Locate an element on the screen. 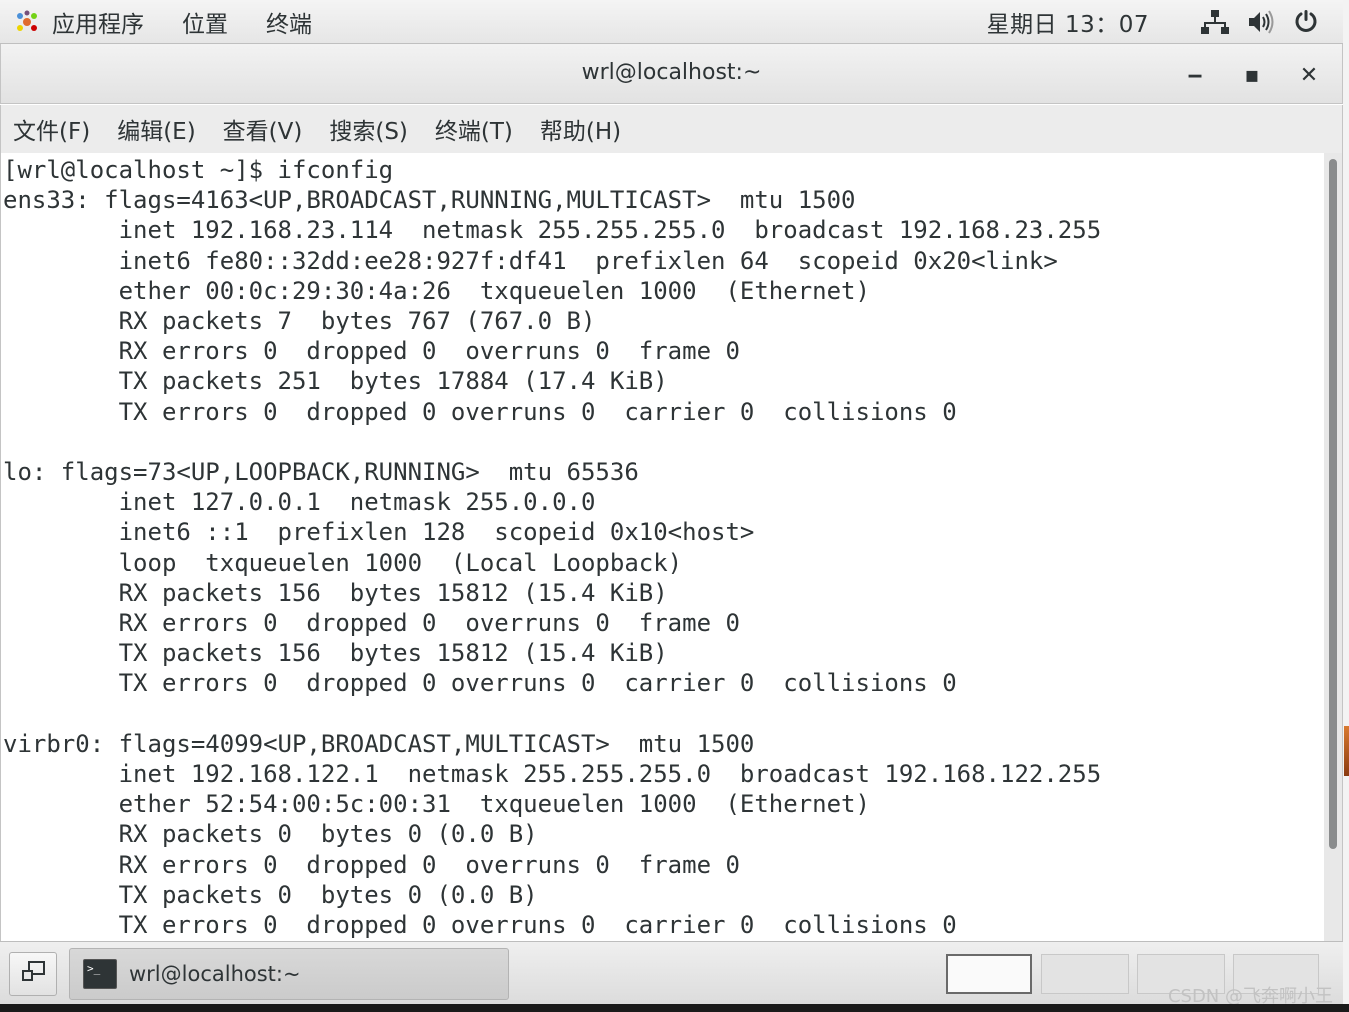  menu-search: 搜索(S) is located at coordinates (368, 129).